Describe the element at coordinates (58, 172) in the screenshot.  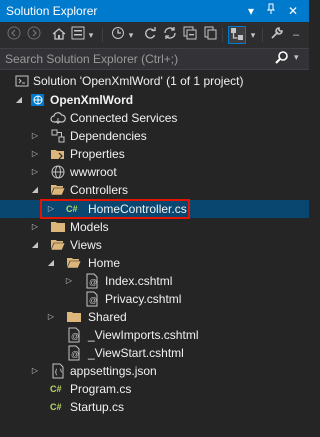
I see `globe-icon` at that location.